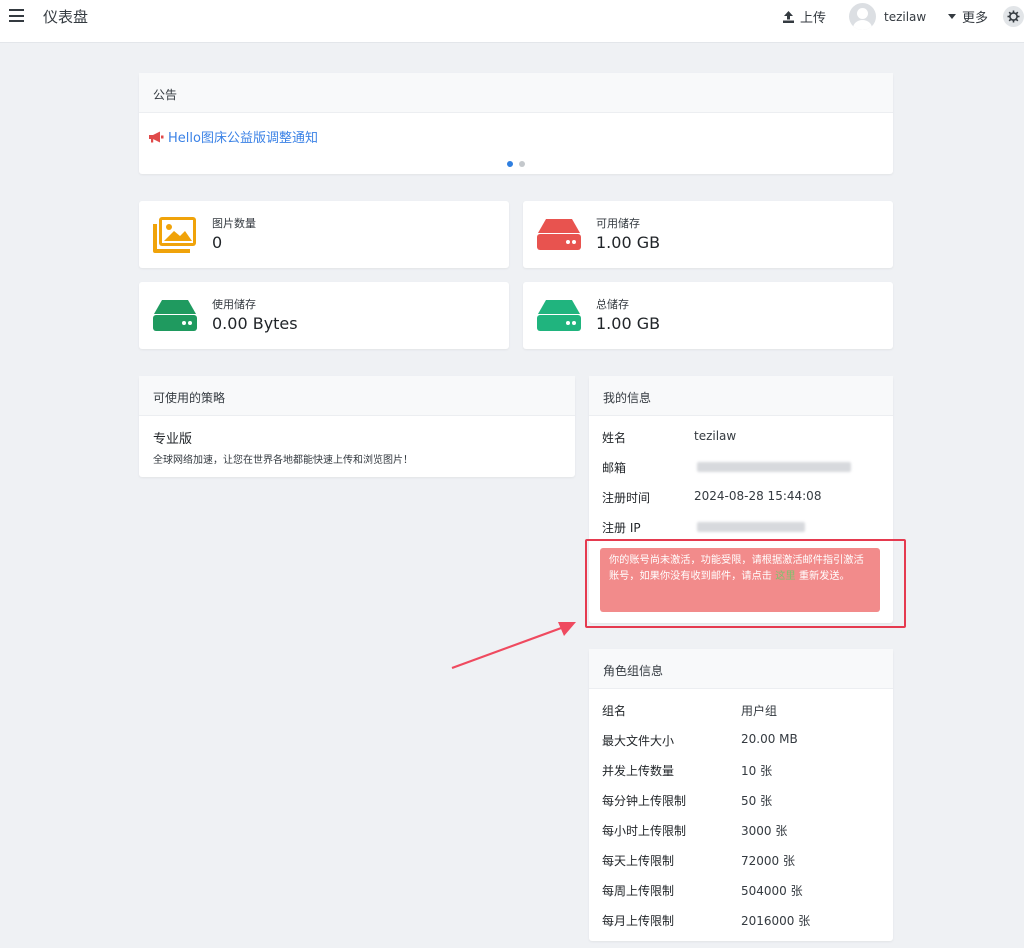 The width and height of the screenshot is (1024, 948). I want to click on announcement-link: Hello图床公益版调整通知, so click(233, 136).